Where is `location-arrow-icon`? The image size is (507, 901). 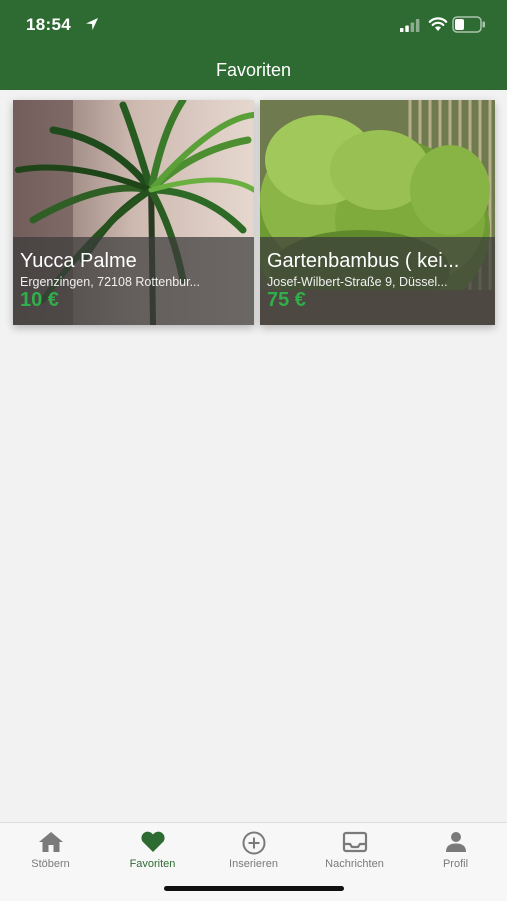
location-arrow-icon is located at coordinates (92, 24).